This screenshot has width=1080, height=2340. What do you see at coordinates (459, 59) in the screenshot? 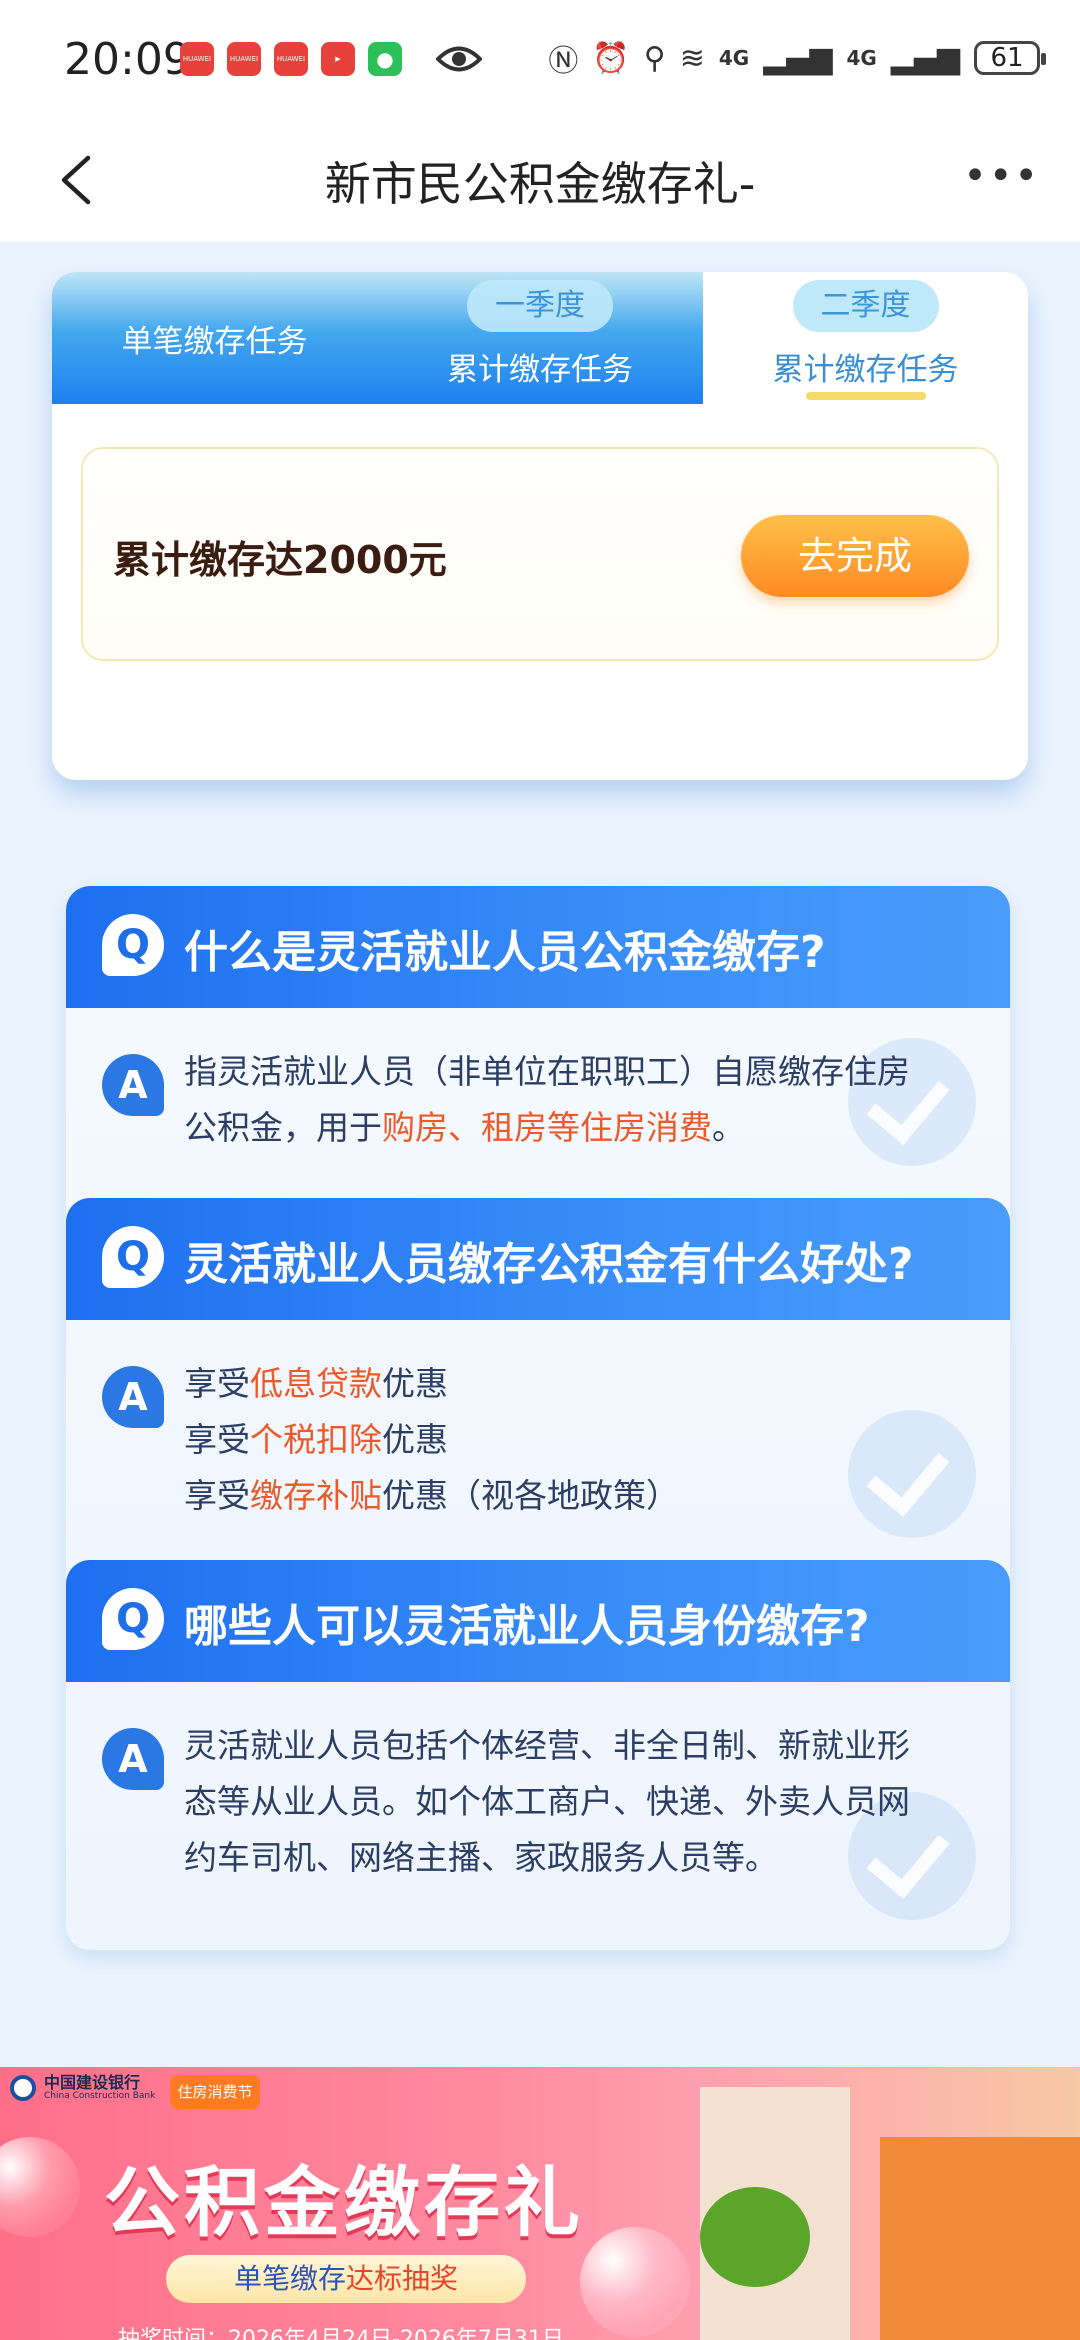
I see `eye-icon` at bounding box center [459, 59].